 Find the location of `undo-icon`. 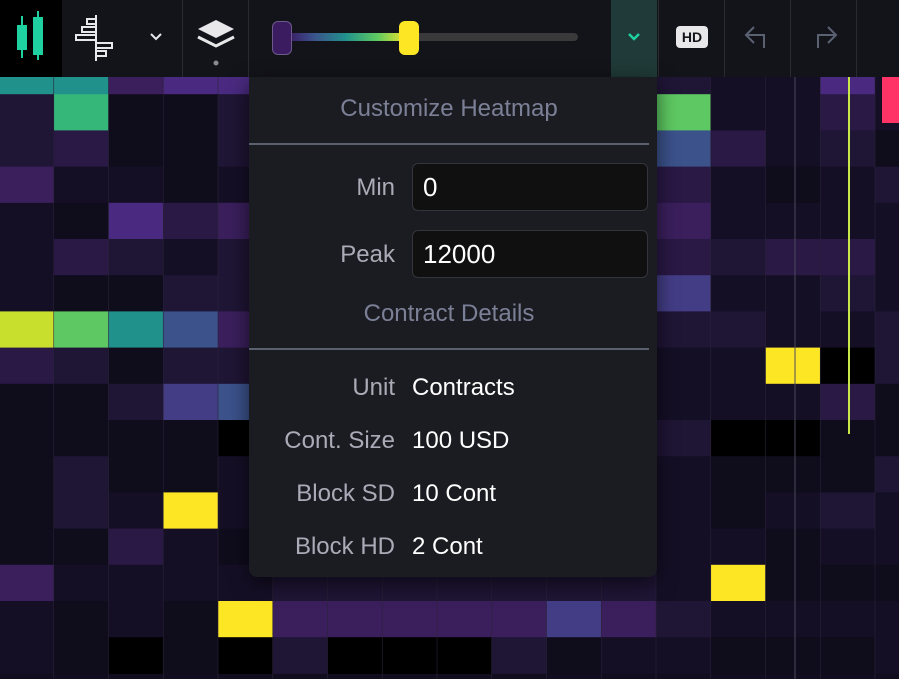

undo-icon is located at coordinates (758, 53).